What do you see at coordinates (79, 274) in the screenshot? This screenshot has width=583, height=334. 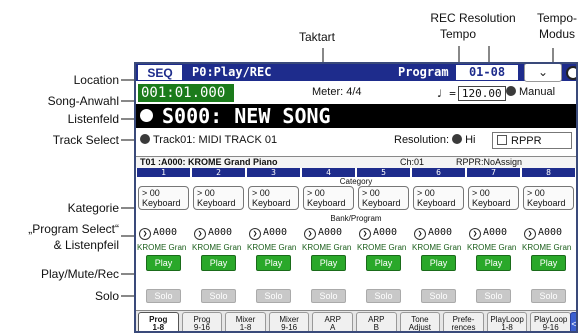 I see `annotation-play-mute-rec: Play/Mute/Rec` at bounding box center [79, 274].